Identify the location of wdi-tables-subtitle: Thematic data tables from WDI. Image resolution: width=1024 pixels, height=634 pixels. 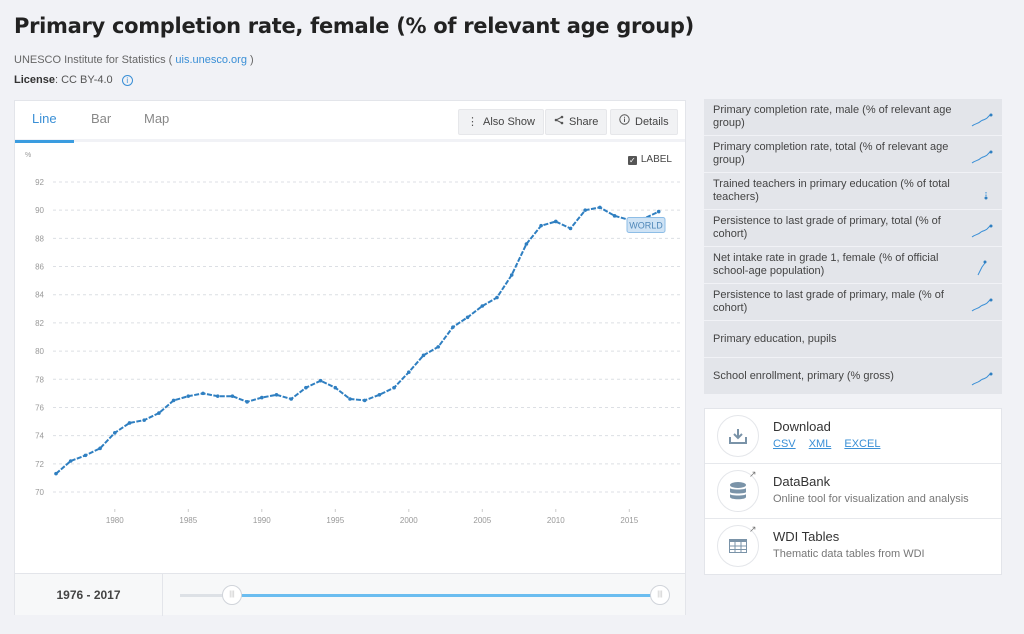
(849, 554).